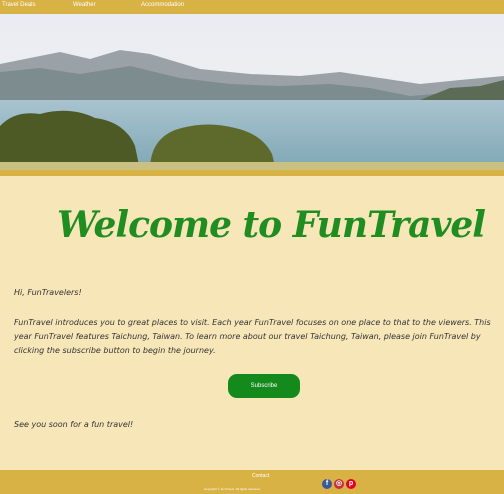  I want to click on instagram-icon: ◎, so click(339, 484).